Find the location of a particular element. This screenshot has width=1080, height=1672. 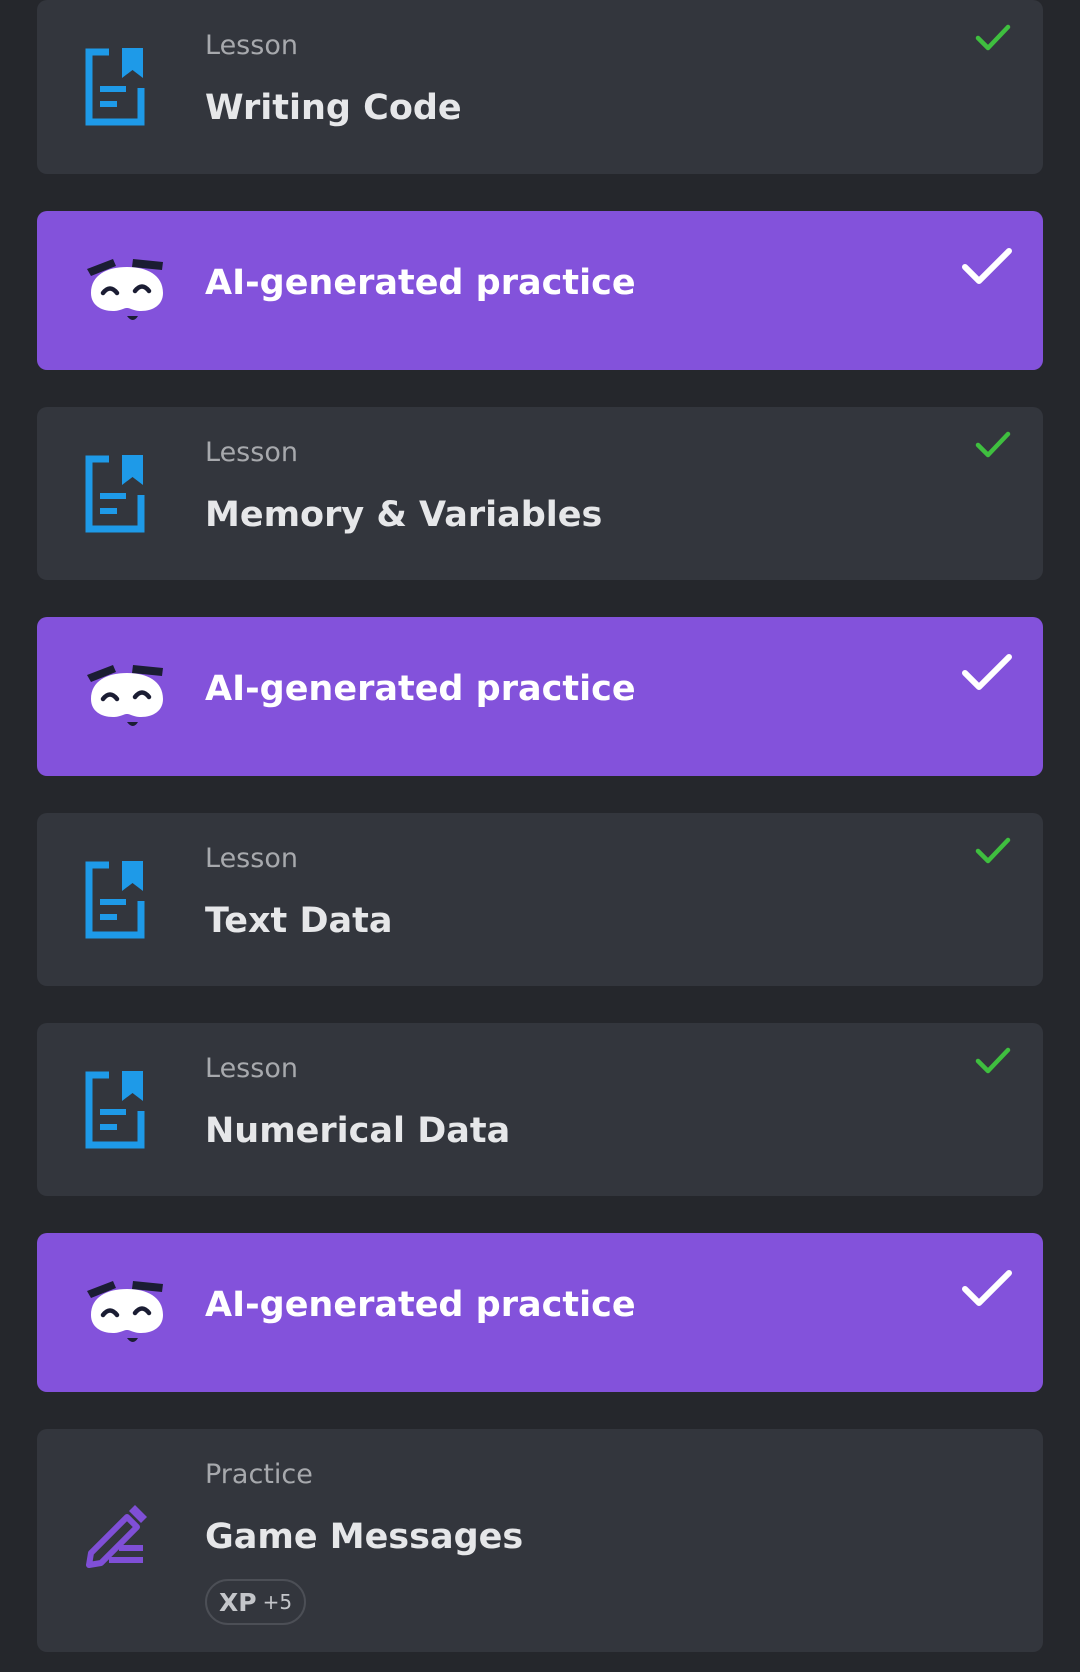

practice-card-game-messages: Practice Game Messages XP +5 is located at coordinates (540, 1540).